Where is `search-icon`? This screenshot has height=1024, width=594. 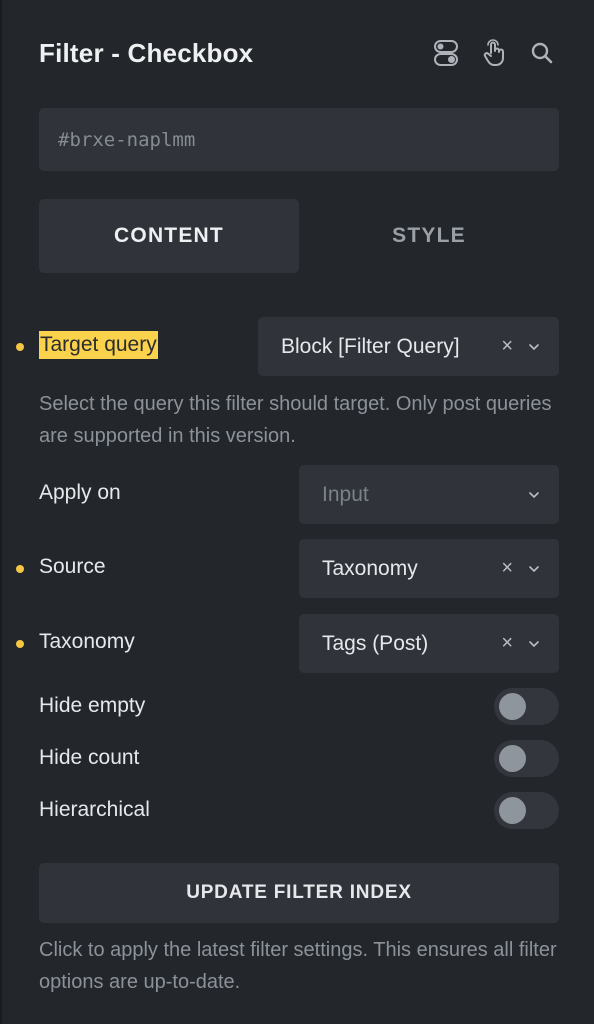 search-icon is located at coordinates (542, 53).